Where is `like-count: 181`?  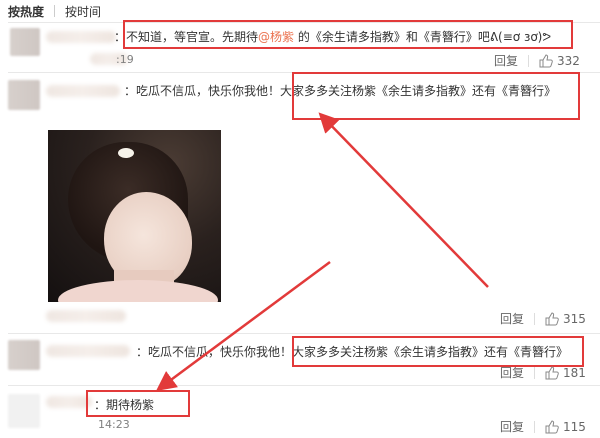
like-count: 181 is located at coordinates (574, 372).